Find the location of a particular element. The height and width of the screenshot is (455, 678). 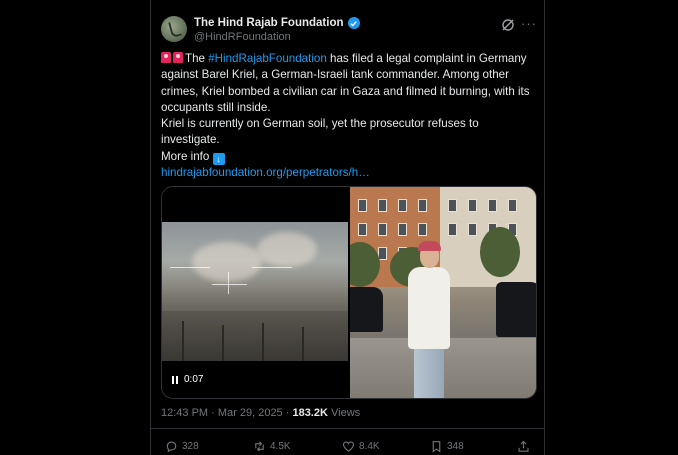

views-label: Views is located at coordinates (344, 413).